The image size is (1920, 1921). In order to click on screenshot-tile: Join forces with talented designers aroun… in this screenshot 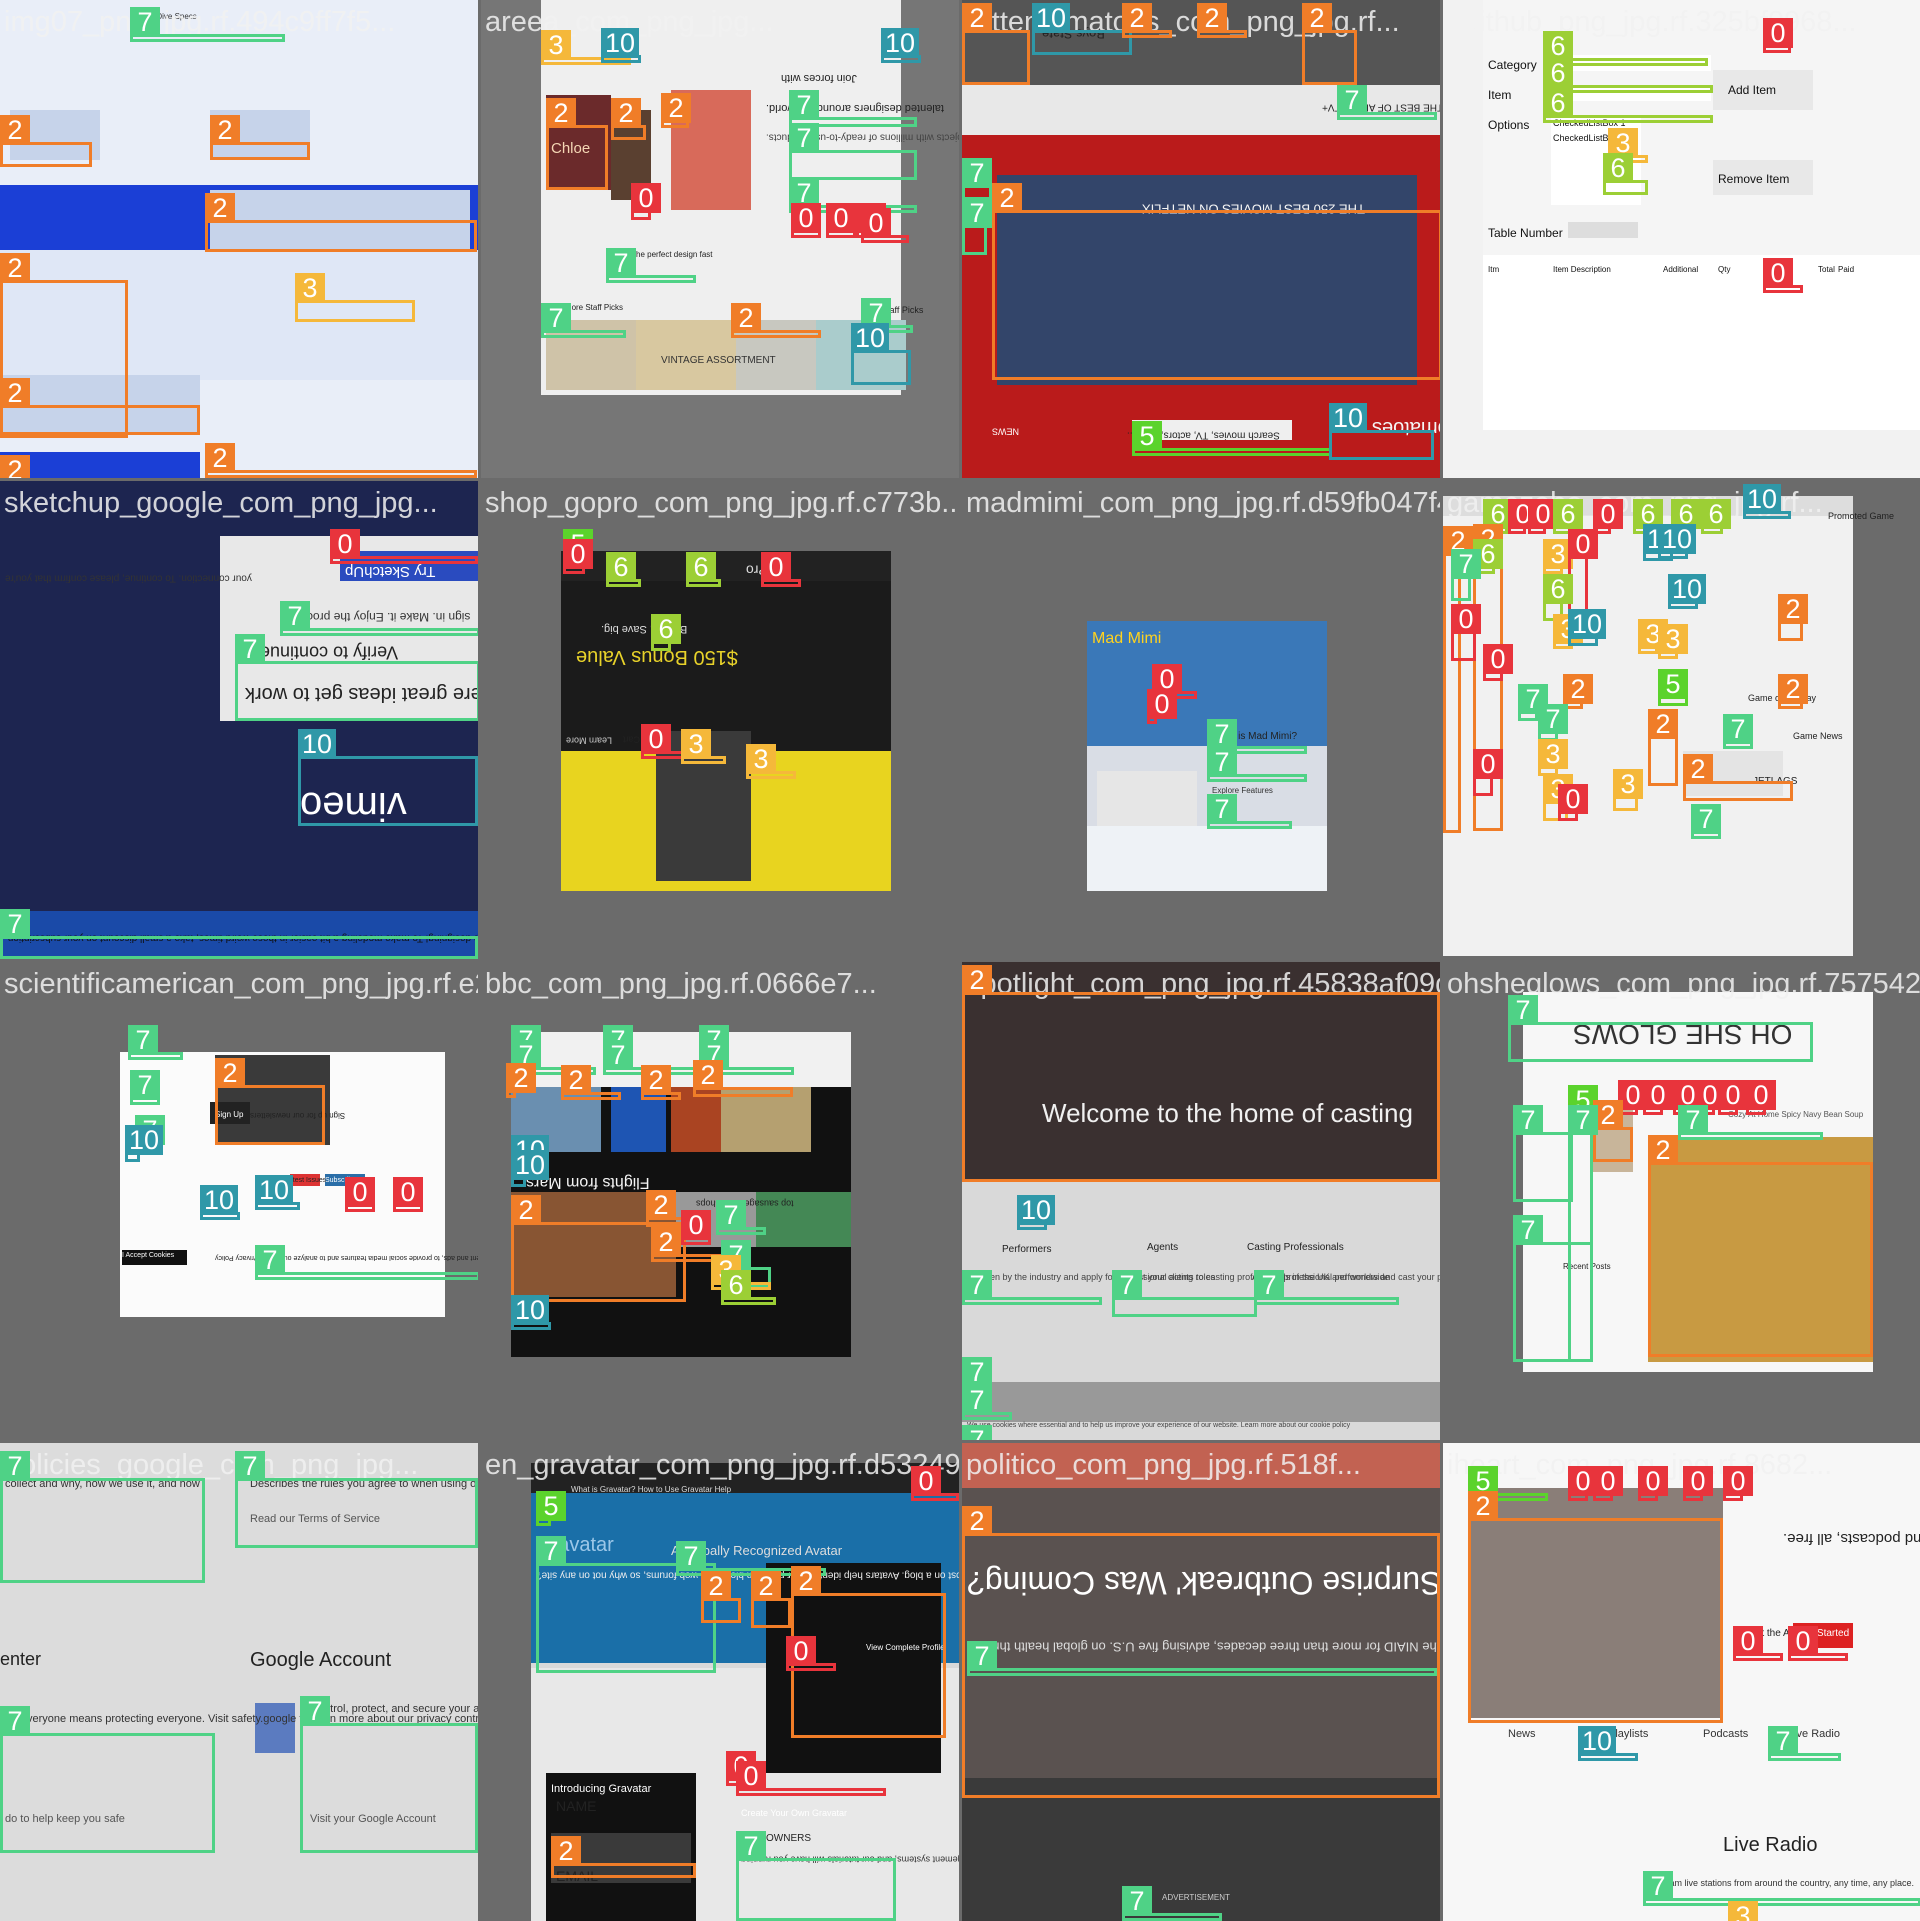, I will do `click(720, 239)`.